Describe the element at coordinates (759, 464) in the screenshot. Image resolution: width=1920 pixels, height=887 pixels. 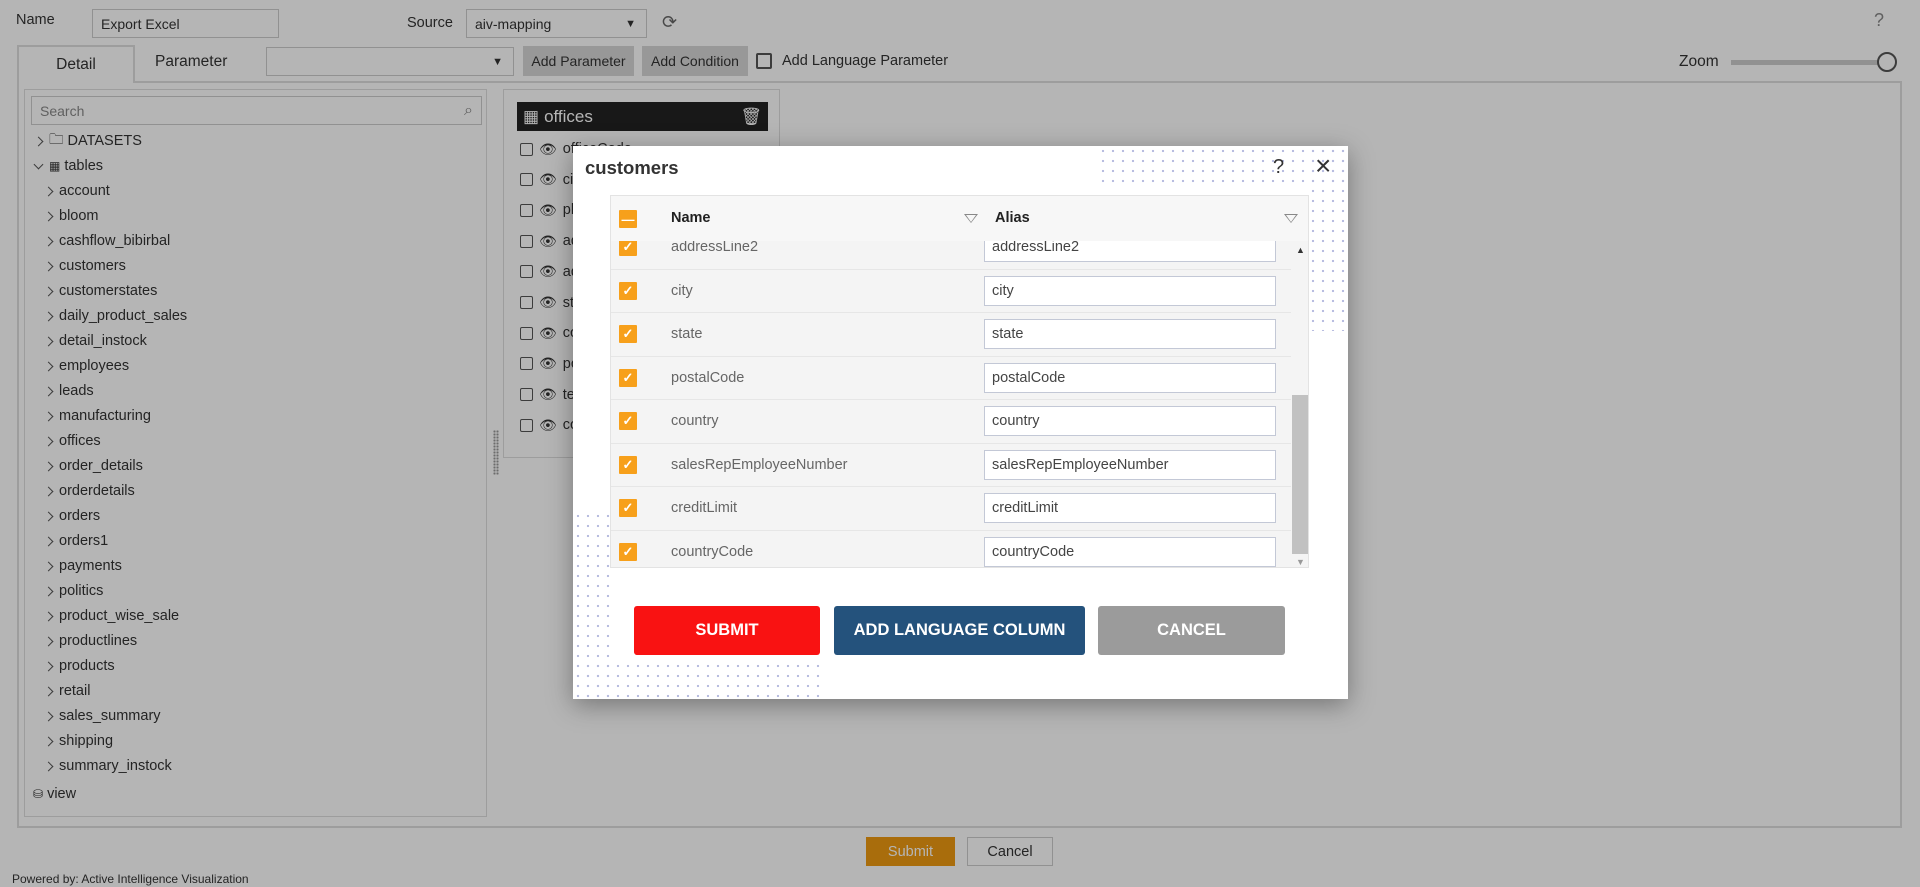
I see `column-name: salesRepEmployeeNumber` at that location.